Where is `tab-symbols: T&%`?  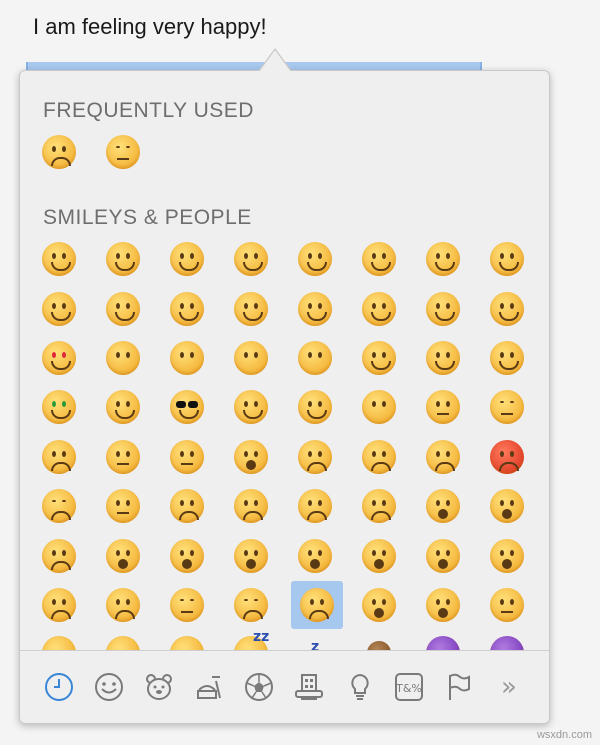 tab-symbols: T&% is located at coordinates (409, 687).